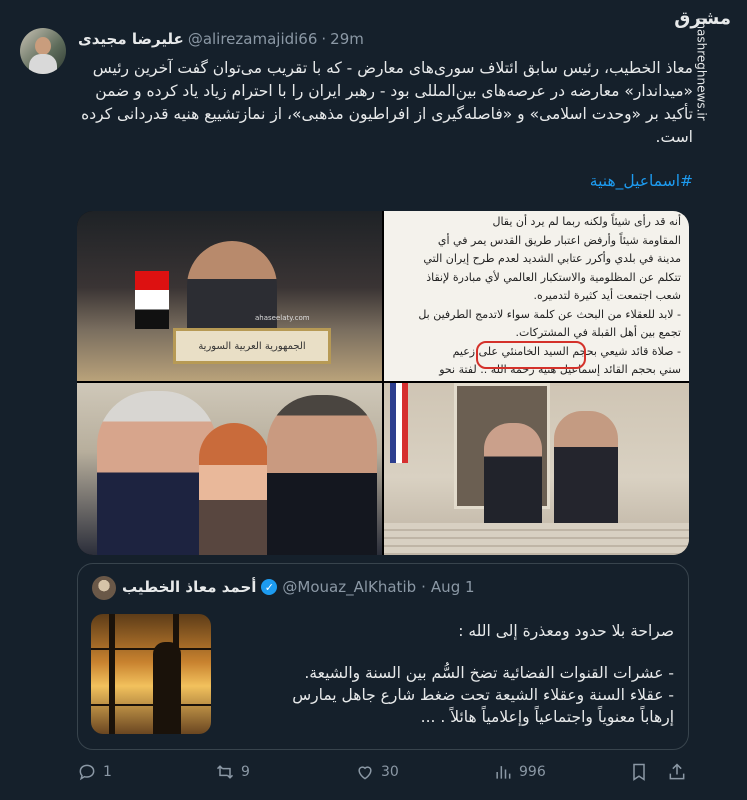 The image size is (747, 800). I want to click on verified-badge-icon: ✓, so click(269, 587).